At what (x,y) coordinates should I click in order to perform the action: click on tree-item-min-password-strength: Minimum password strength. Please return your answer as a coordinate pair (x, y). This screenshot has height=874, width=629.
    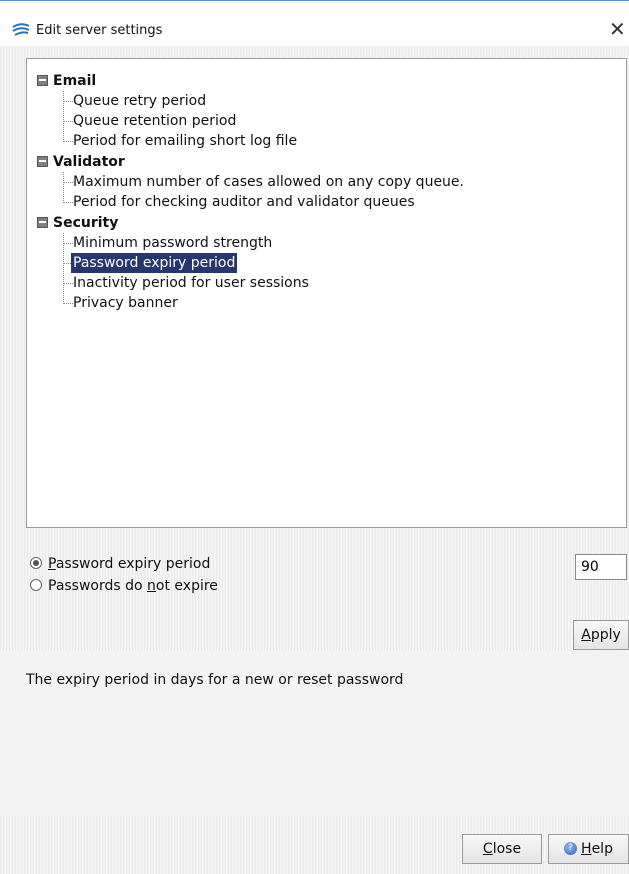
    Looking at the image, I should click on (172, 243).